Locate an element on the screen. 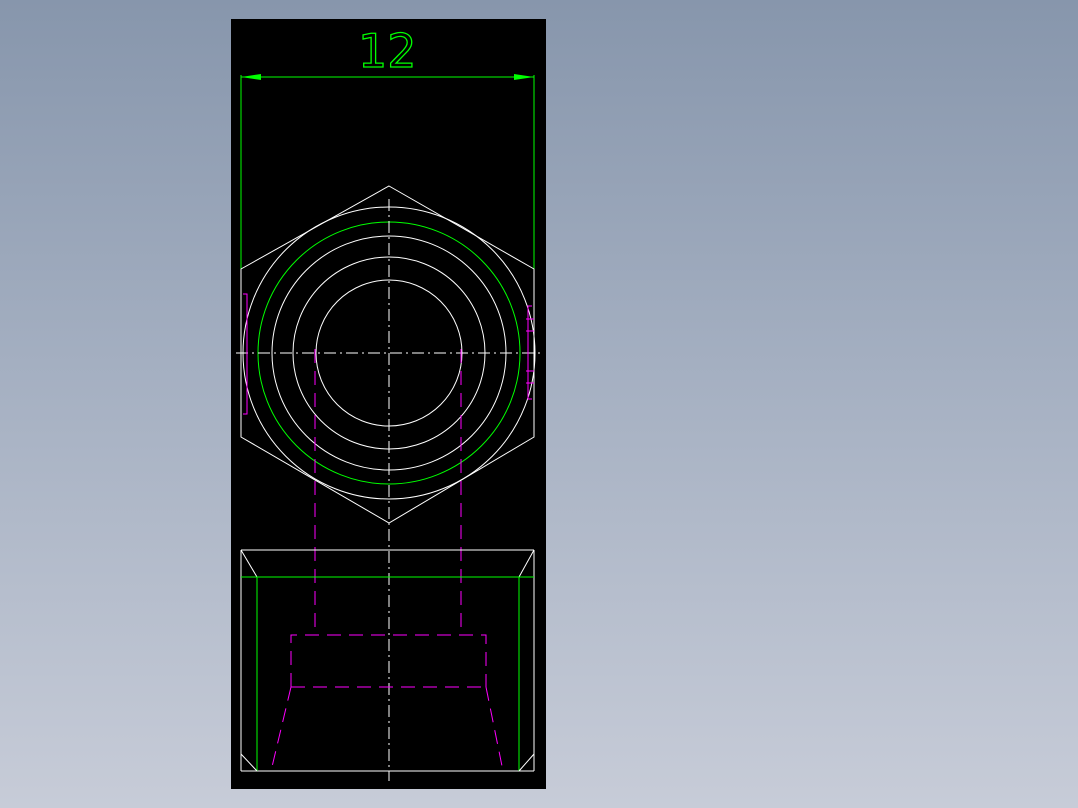 The height and width of the screenshot is (808, 1078). dimension-arrow-left is located at coordinates (251, 77).